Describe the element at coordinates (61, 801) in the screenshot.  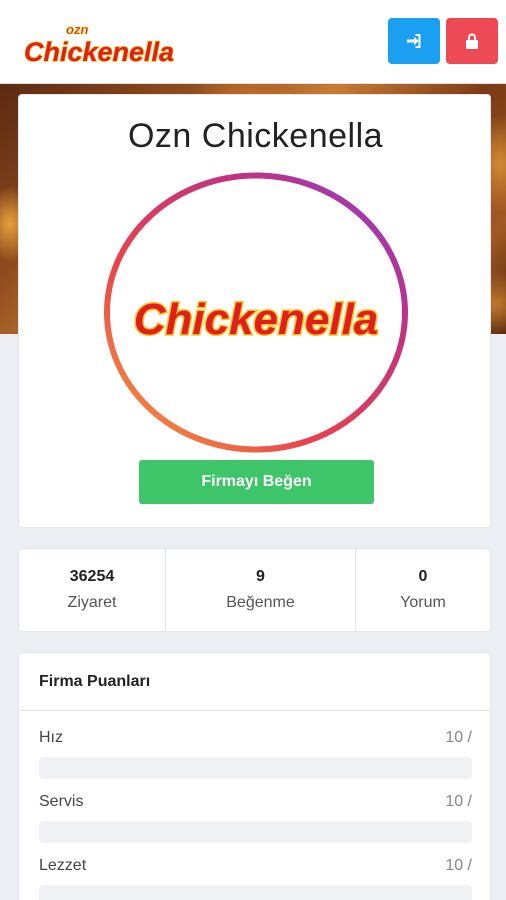
I see `rating-name: Servis` at that location.